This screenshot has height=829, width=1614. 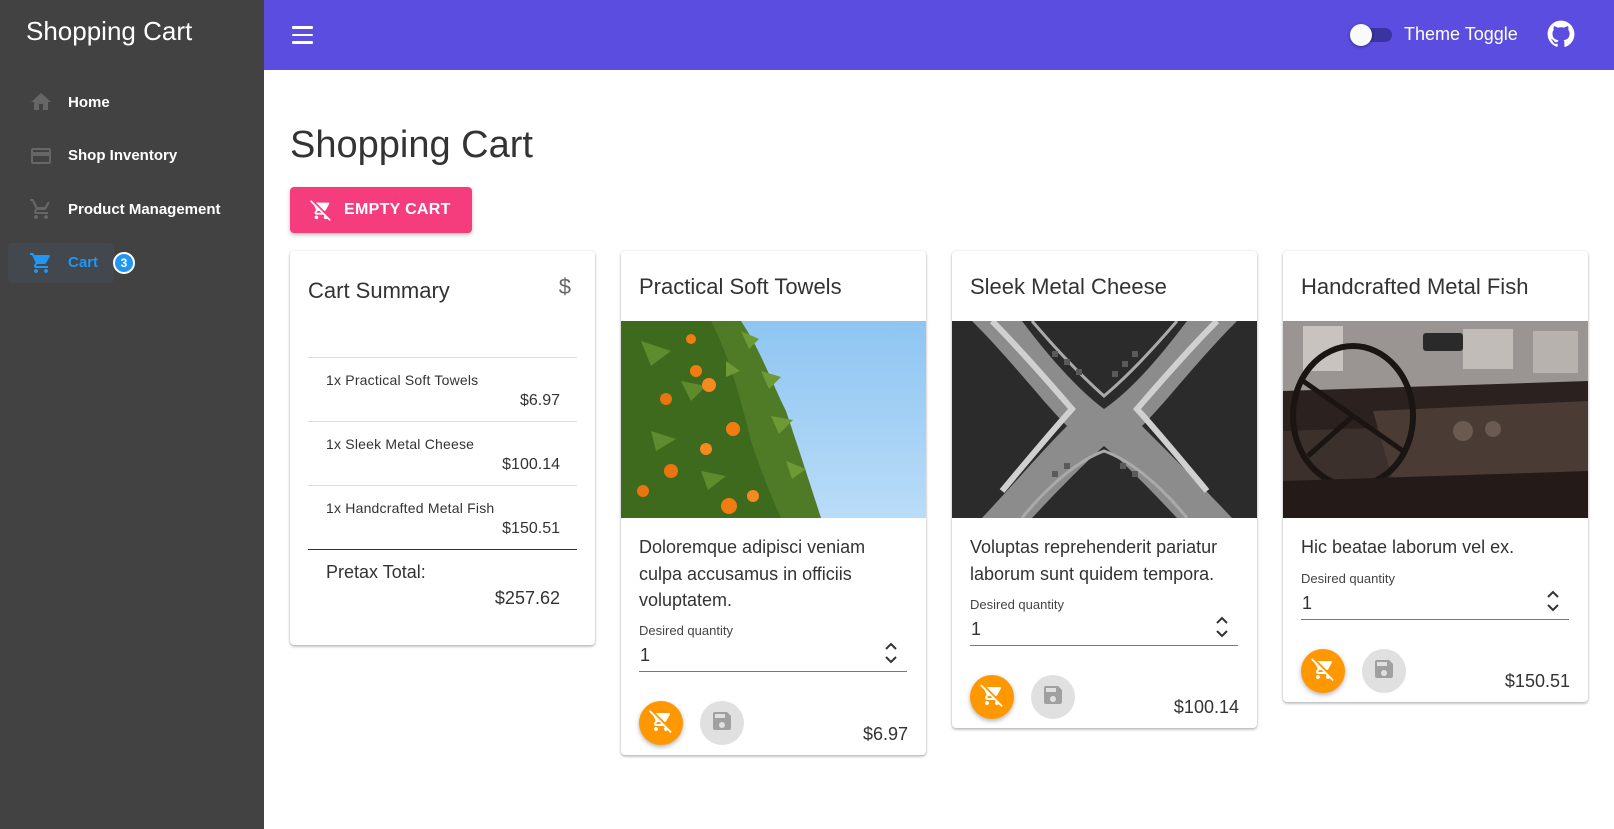 What do you see at coordinates (411, 145) in the screenshot?
I see `page-title: Shopping Cart` at bounding box center [411, 145].